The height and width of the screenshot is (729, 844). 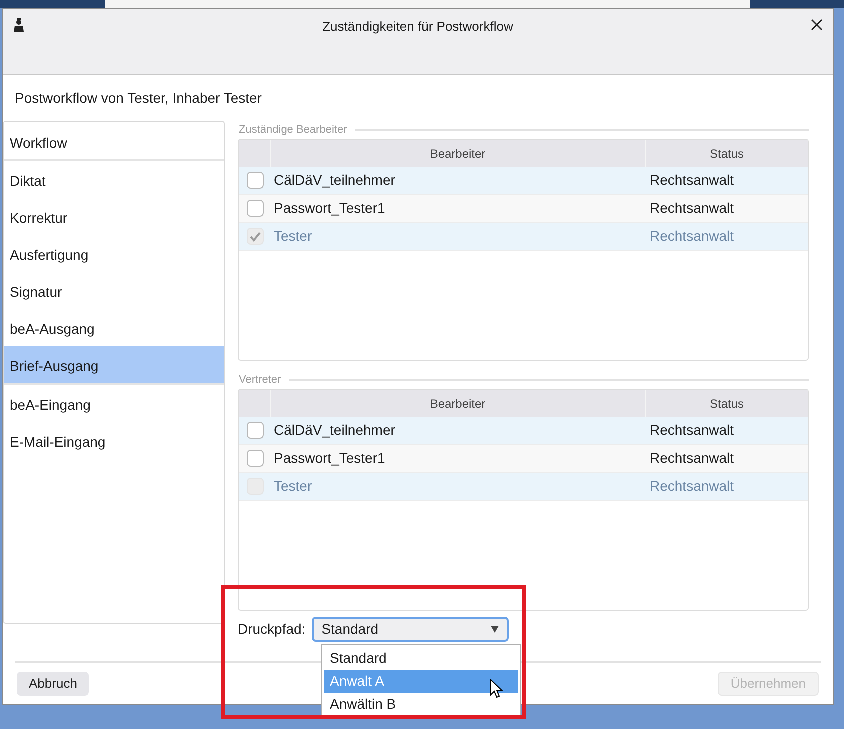 I want to click on sidebar-item: Workflow, so click(x=114, y=140).